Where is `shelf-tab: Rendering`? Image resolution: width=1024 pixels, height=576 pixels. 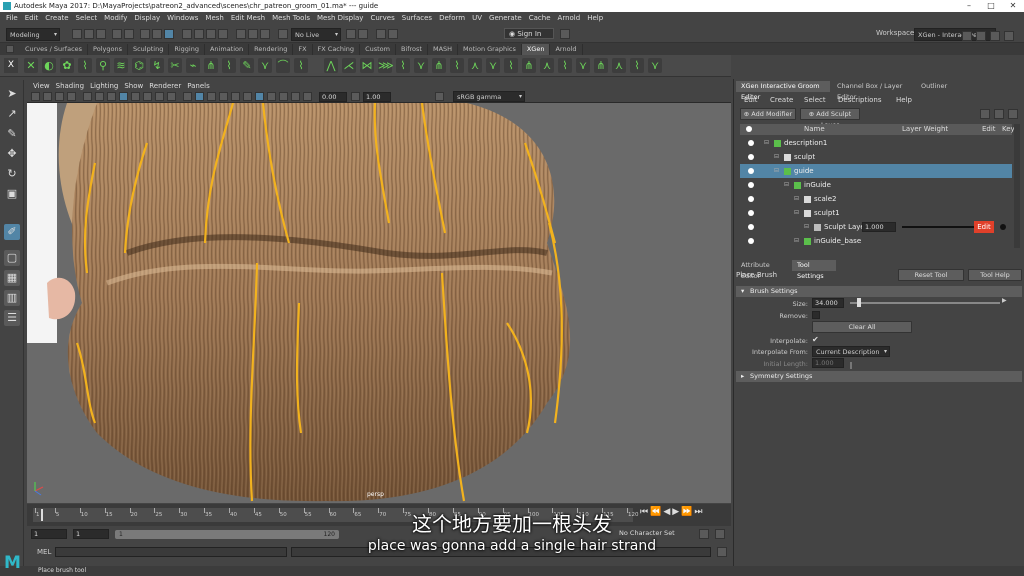 shelf-tab: Rendering is located at coordinates (271, 49).